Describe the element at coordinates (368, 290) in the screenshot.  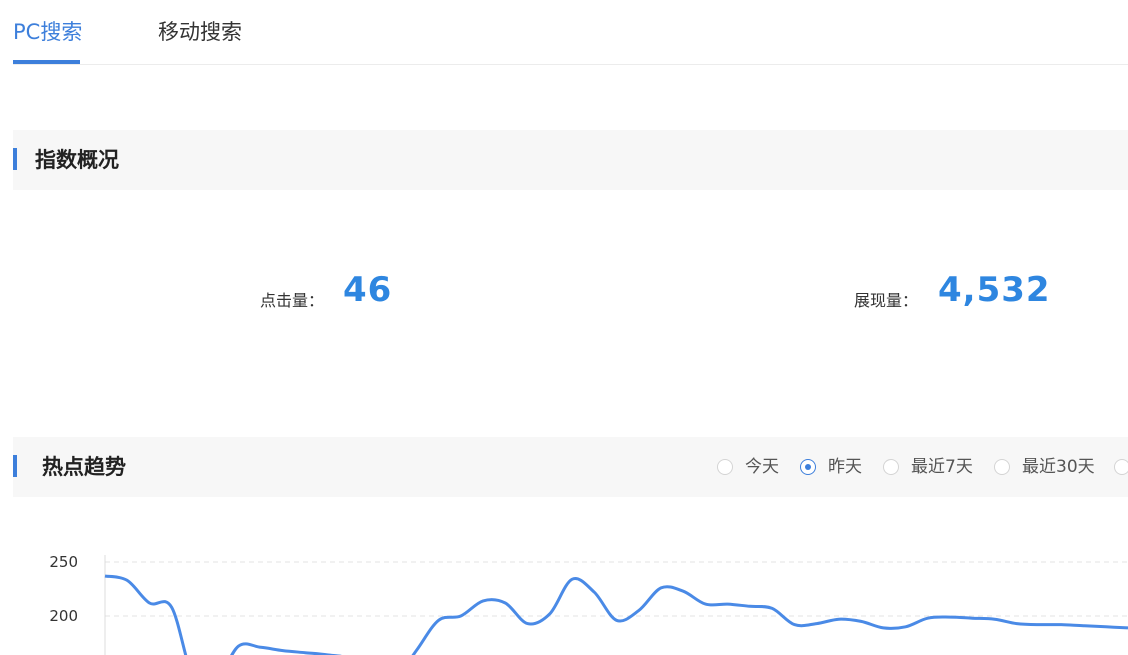
I see `clicks-value: 46` at that location.